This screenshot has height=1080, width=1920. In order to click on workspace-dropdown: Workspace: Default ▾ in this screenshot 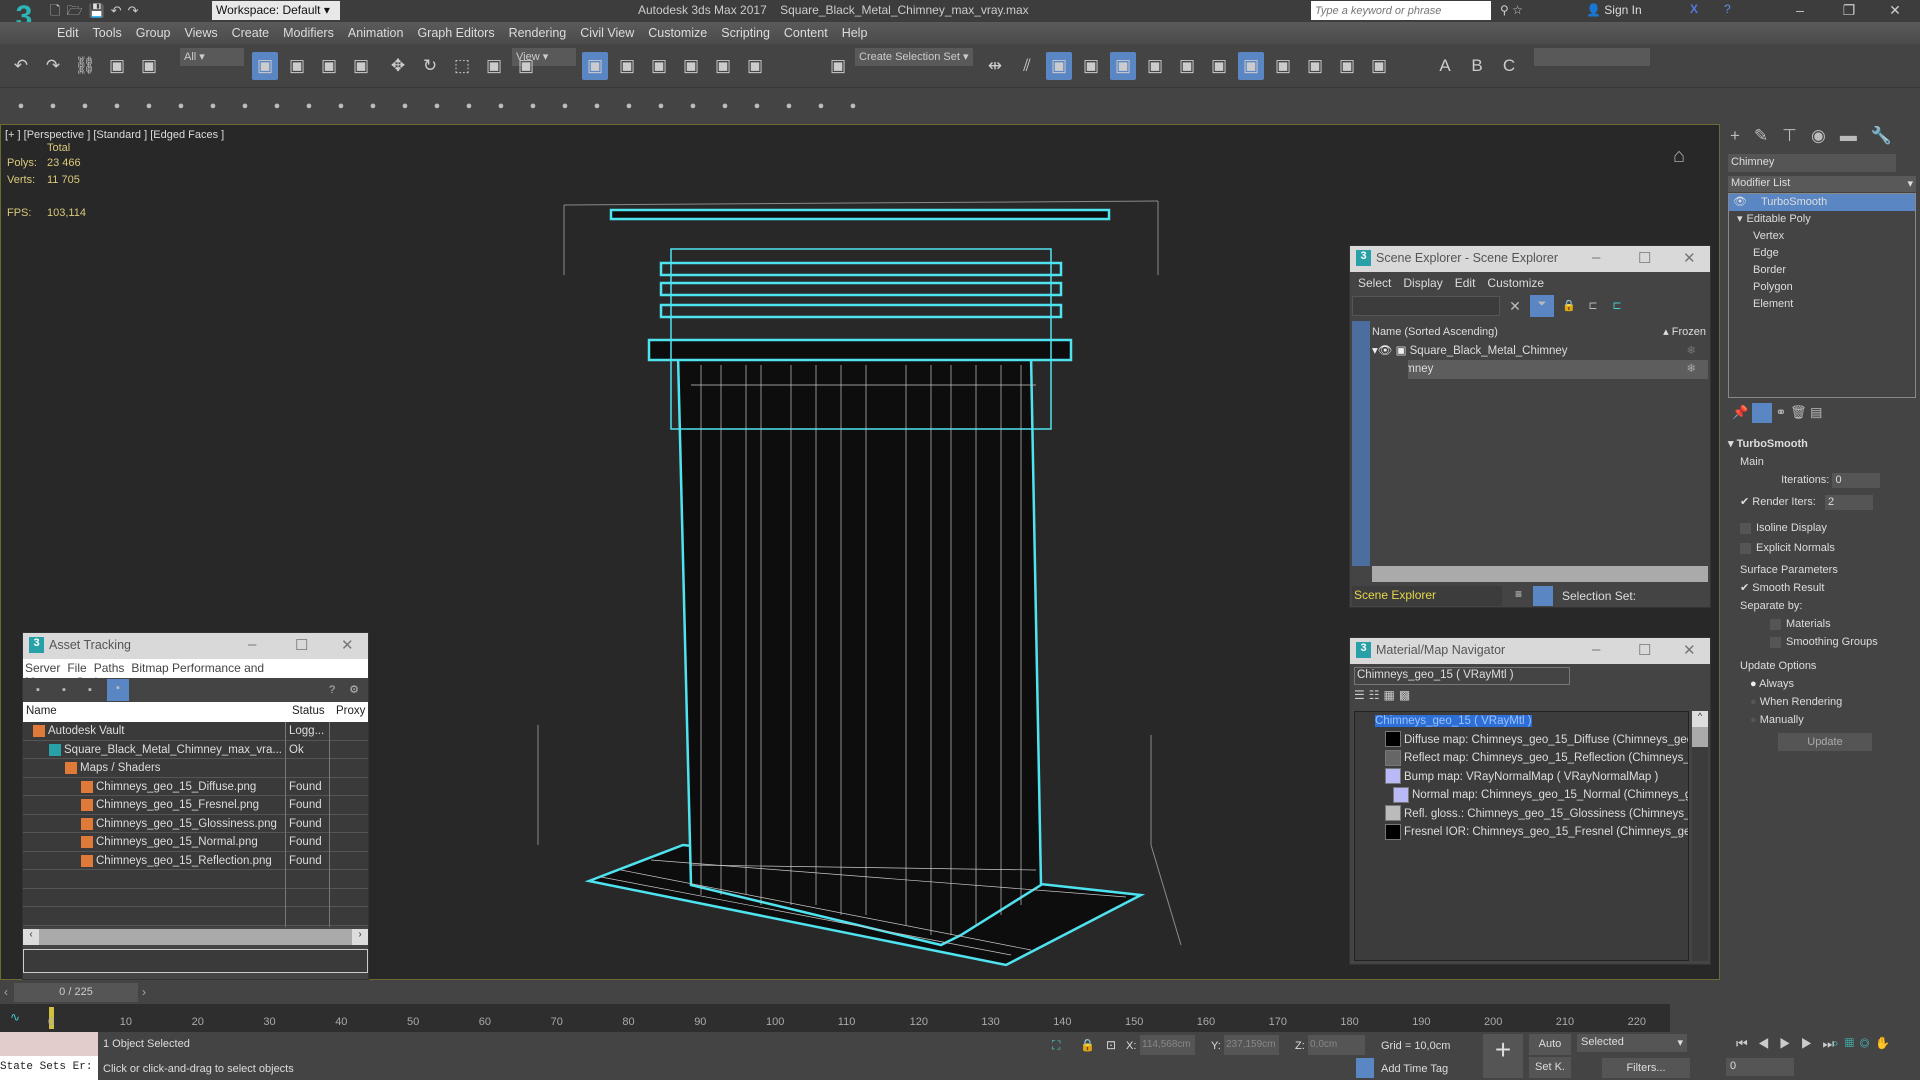, I will do `click(276, 10)`.